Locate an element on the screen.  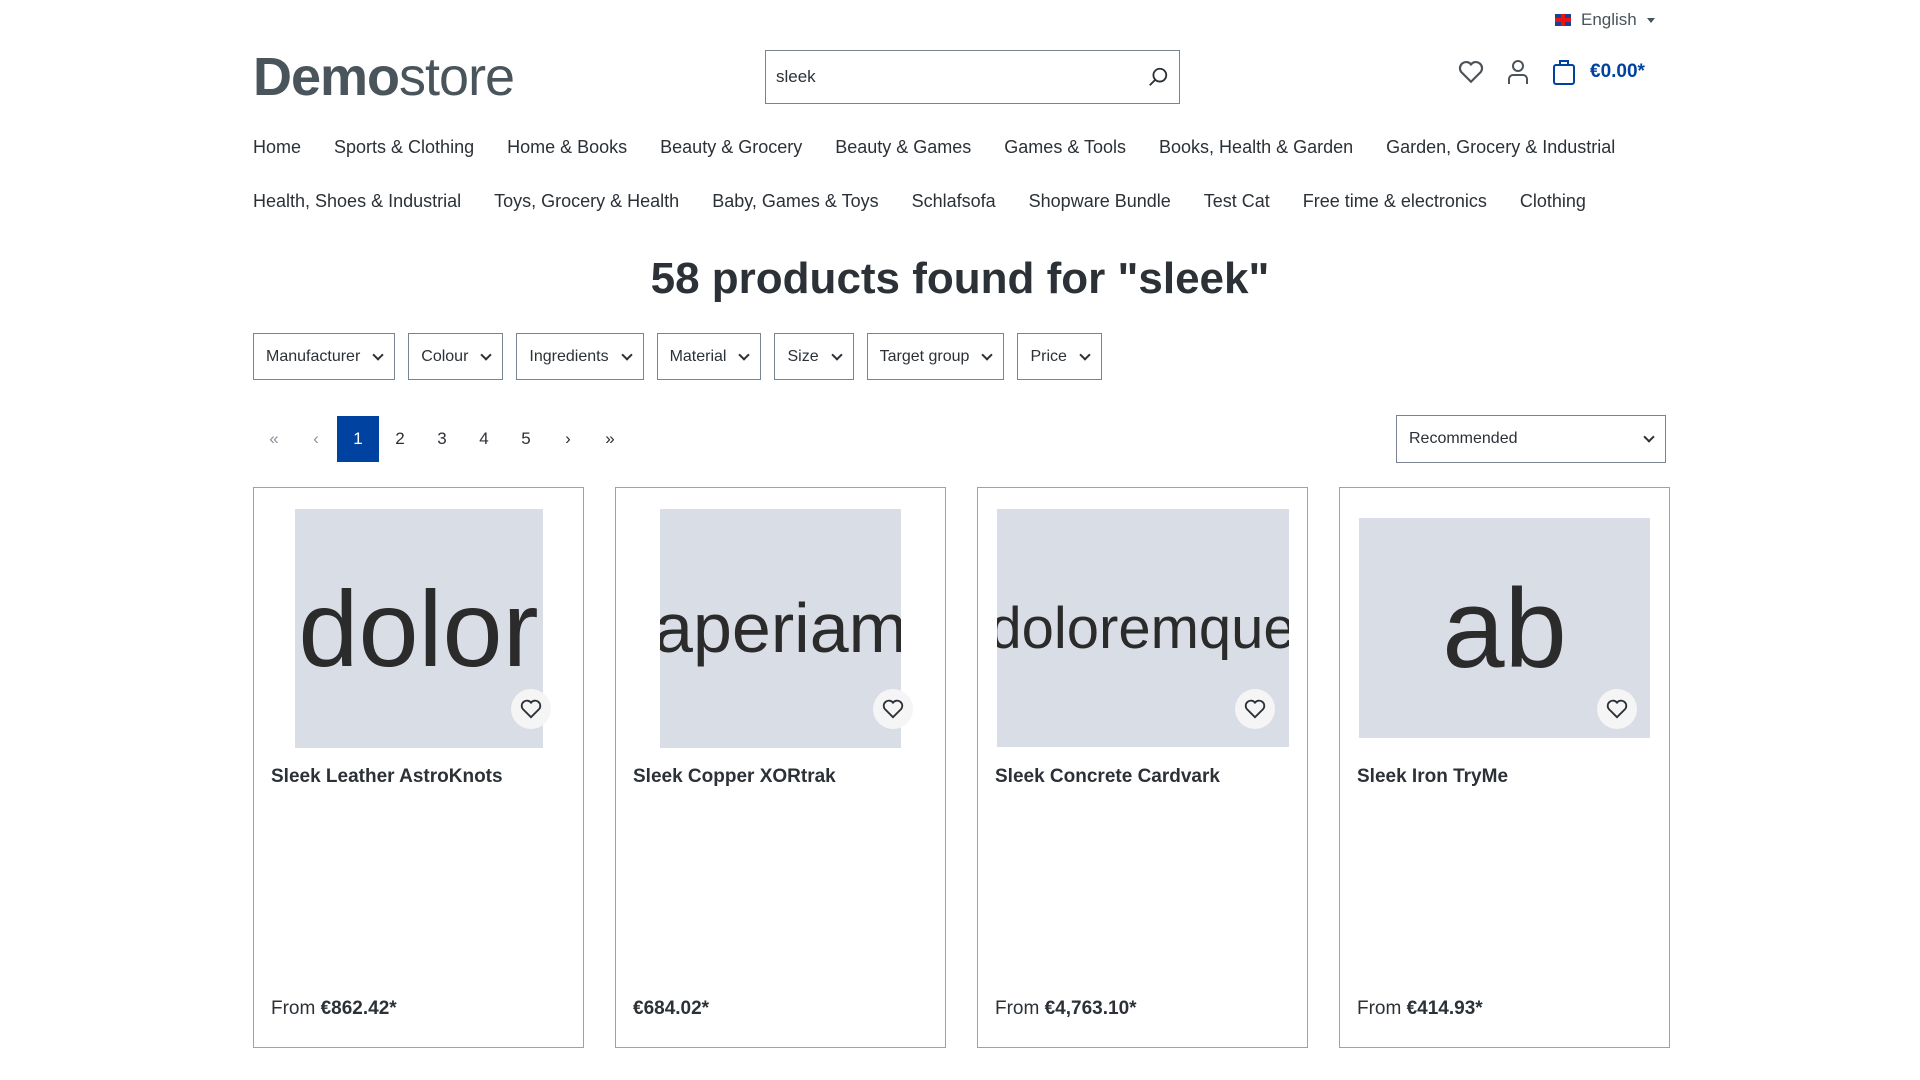
nav-item: Free time & electronics is located at coordinates (1395, 201).